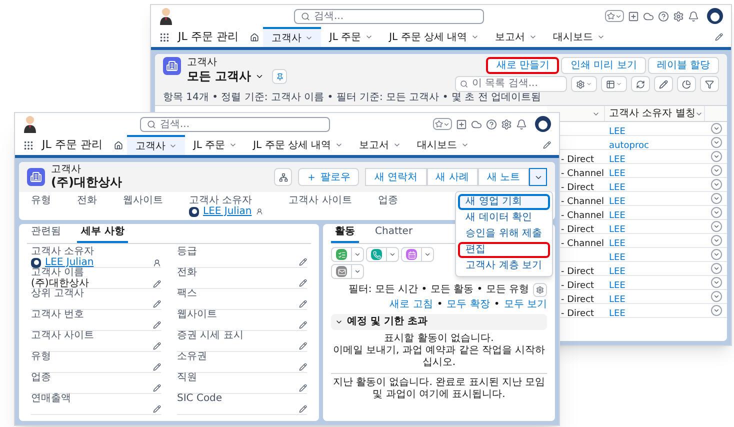  What do you see at coordinates (452, 177) in the screenshot?
I see `action-button: 새 사례` at bounding box center [452, 177].